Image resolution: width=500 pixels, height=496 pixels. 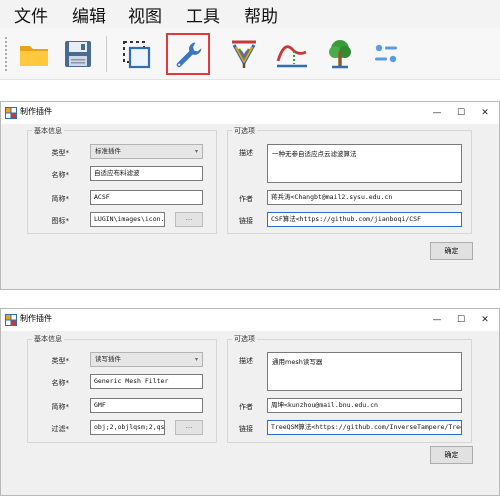 What do you see at coordinates (364, 163) in the screenshot?
I see `description-textarea: 一种无参自适应点云滤波算法` at bounding box center [364, 163].